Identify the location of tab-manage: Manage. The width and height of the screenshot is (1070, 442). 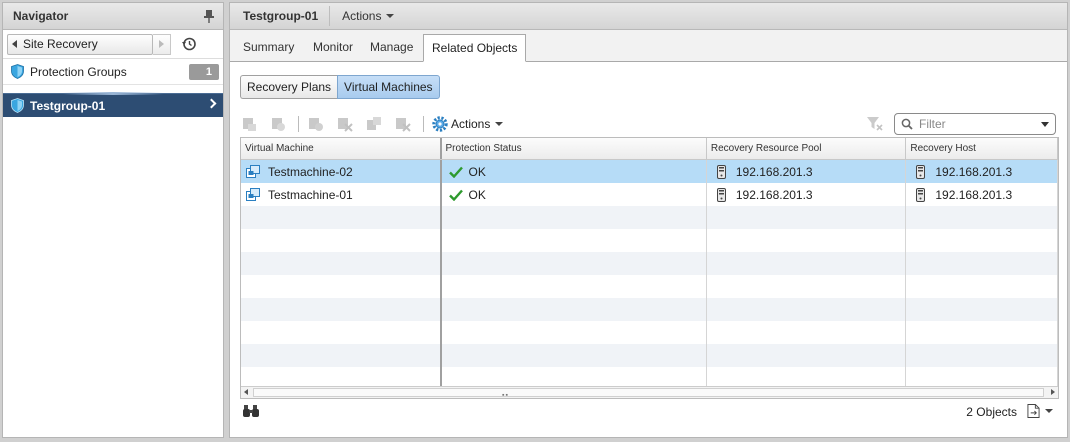
(391, 47).